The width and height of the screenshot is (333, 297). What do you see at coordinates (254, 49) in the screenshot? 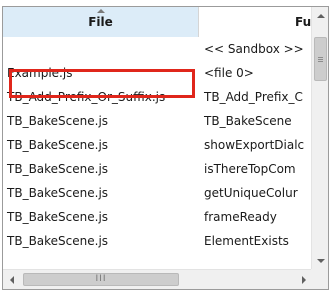
I see `function-cell: << Sandbox >>` at bounding box center [254, 49].